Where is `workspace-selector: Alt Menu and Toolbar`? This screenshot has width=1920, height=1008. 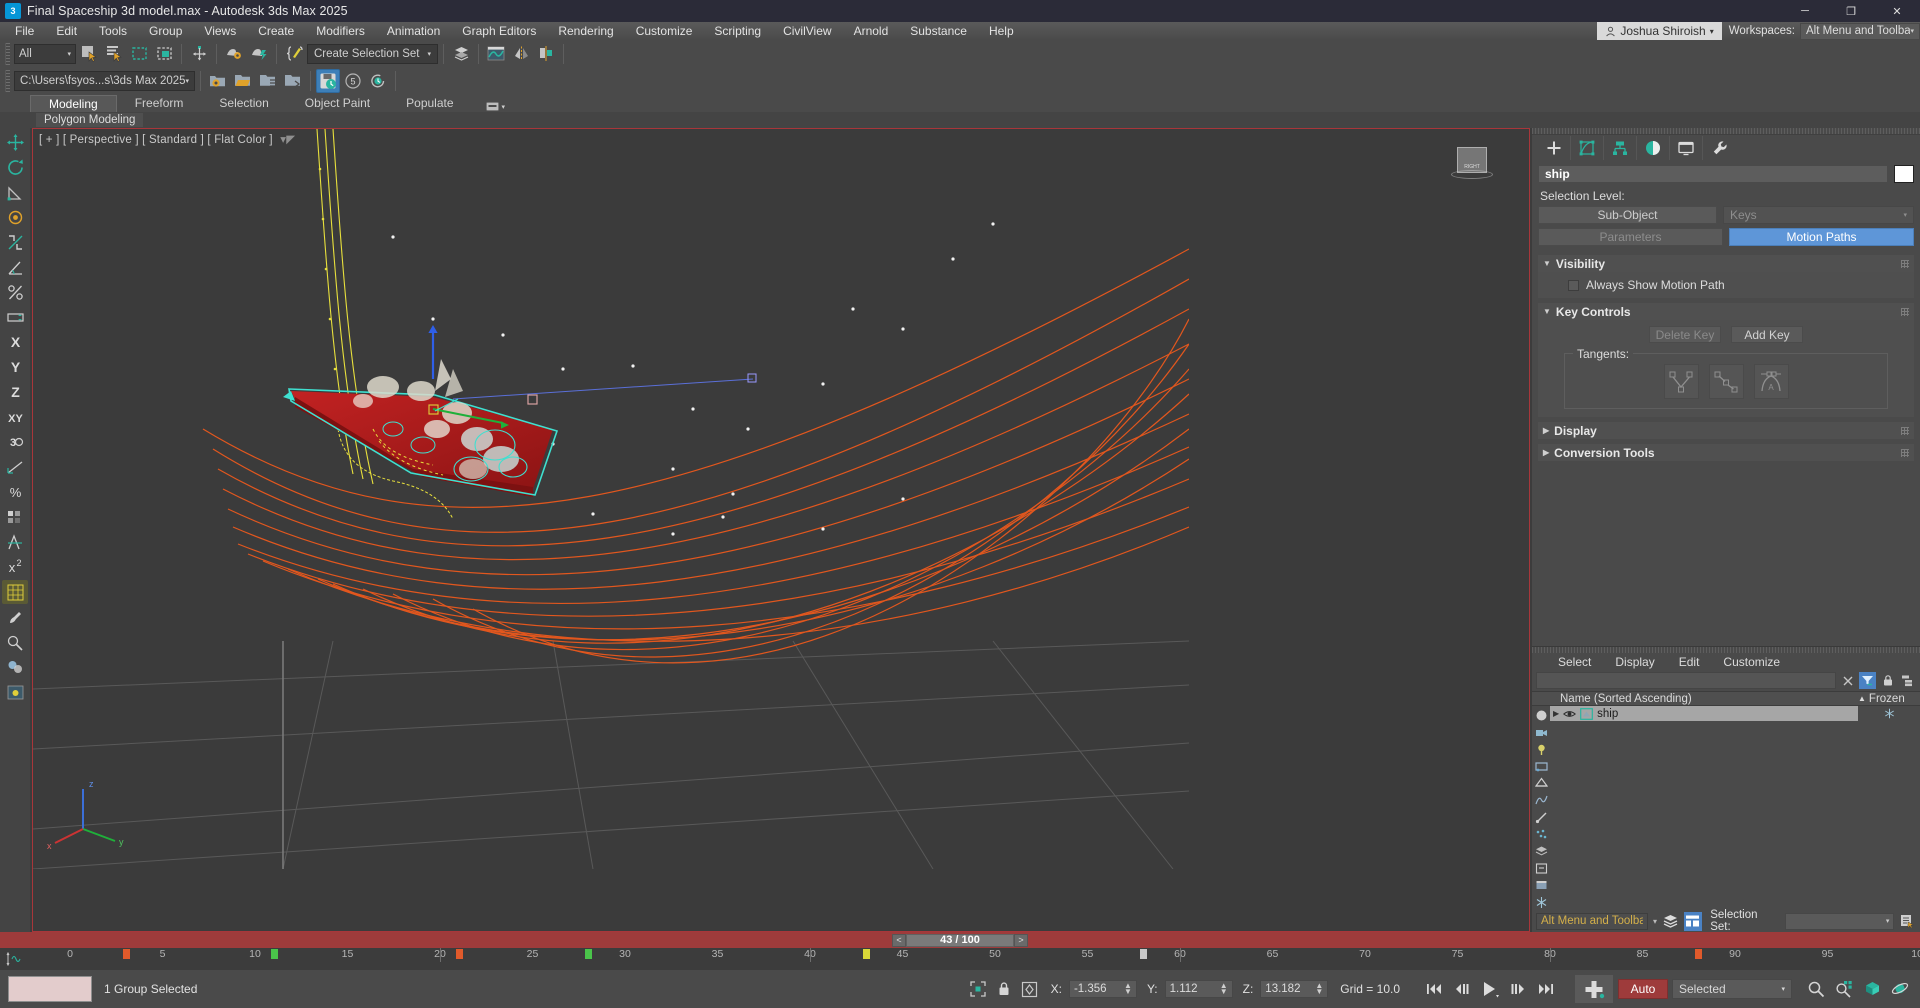
workspace-selector: Alt Menu and Toolbar is located at coordinates (1592, 921).